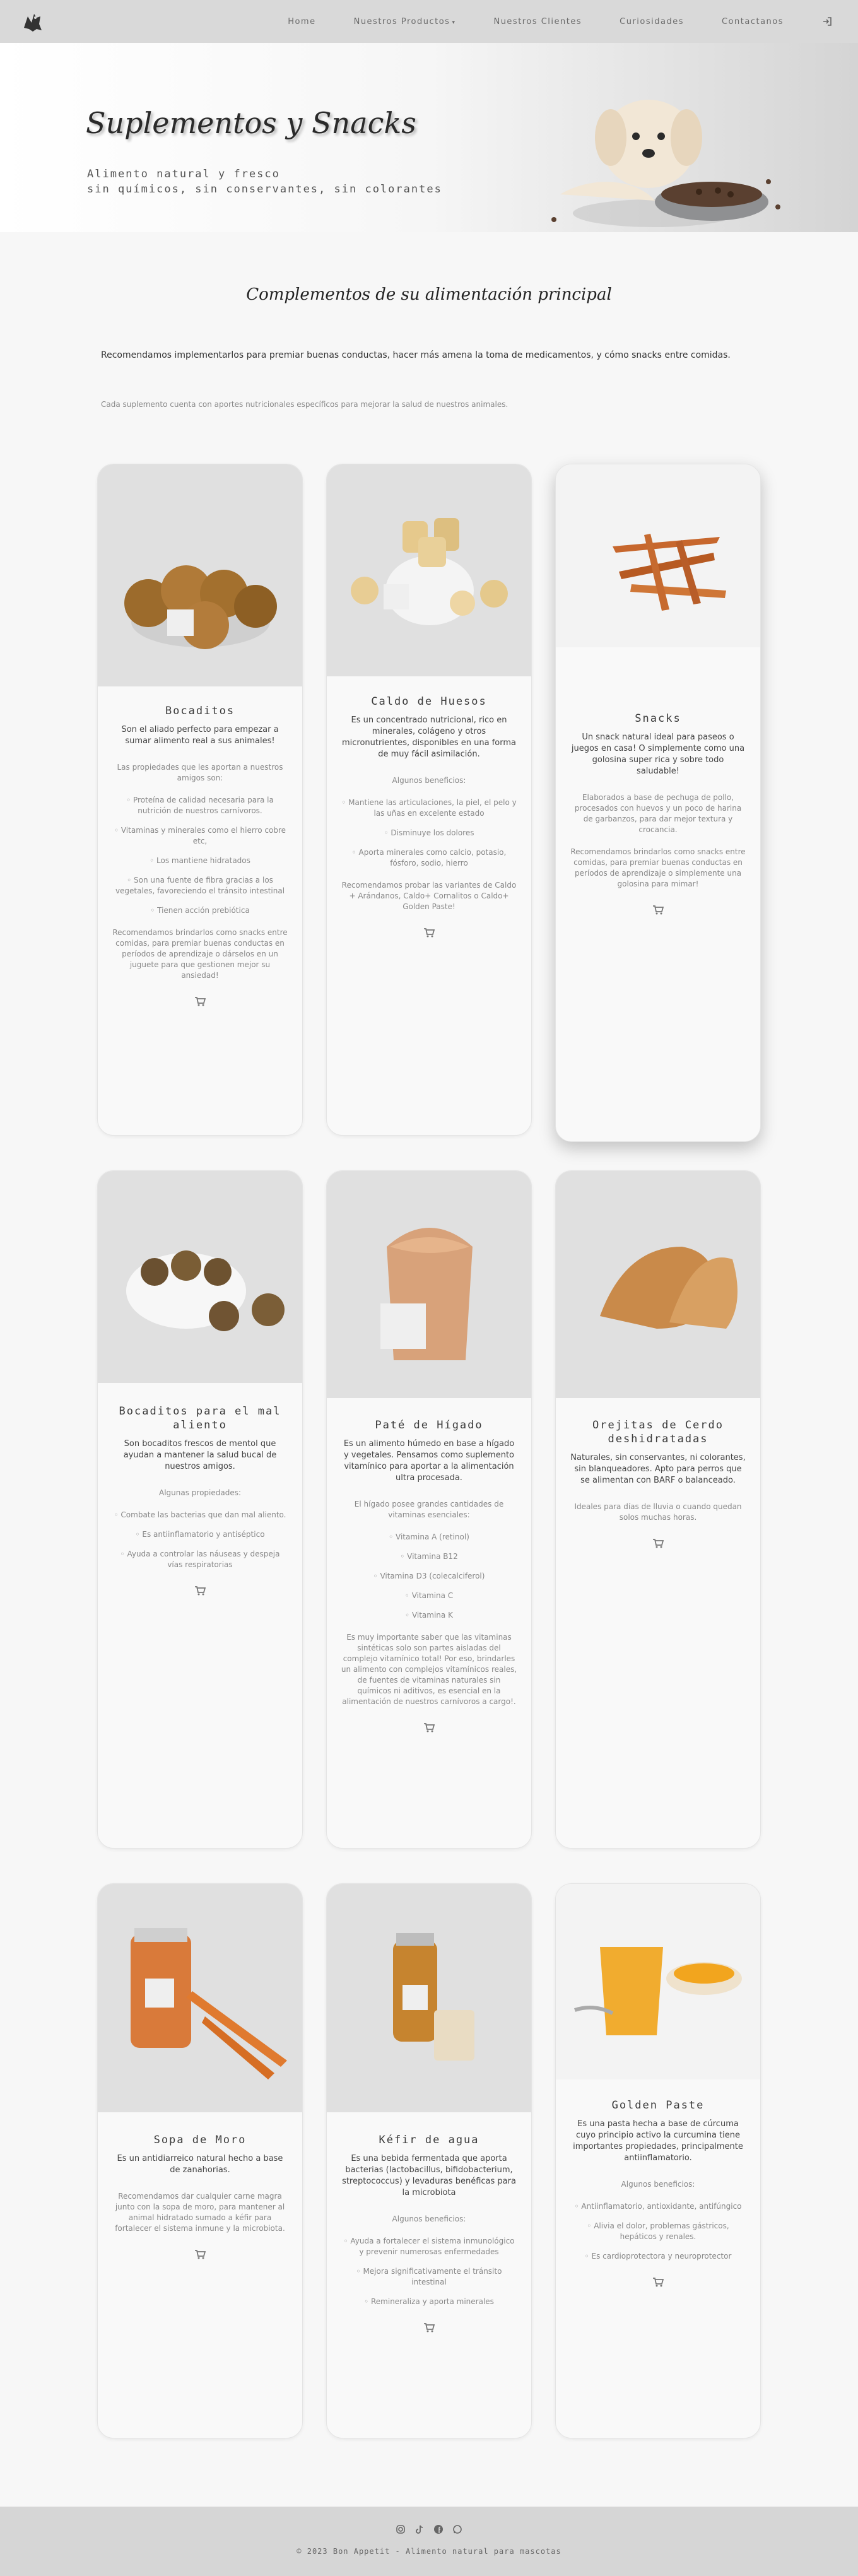 Image resolution: width=858 pixels, height=2576 pixels. Describe the element at coordinates (33, 21) in the screenshot. I see `brand-logo` at that location.